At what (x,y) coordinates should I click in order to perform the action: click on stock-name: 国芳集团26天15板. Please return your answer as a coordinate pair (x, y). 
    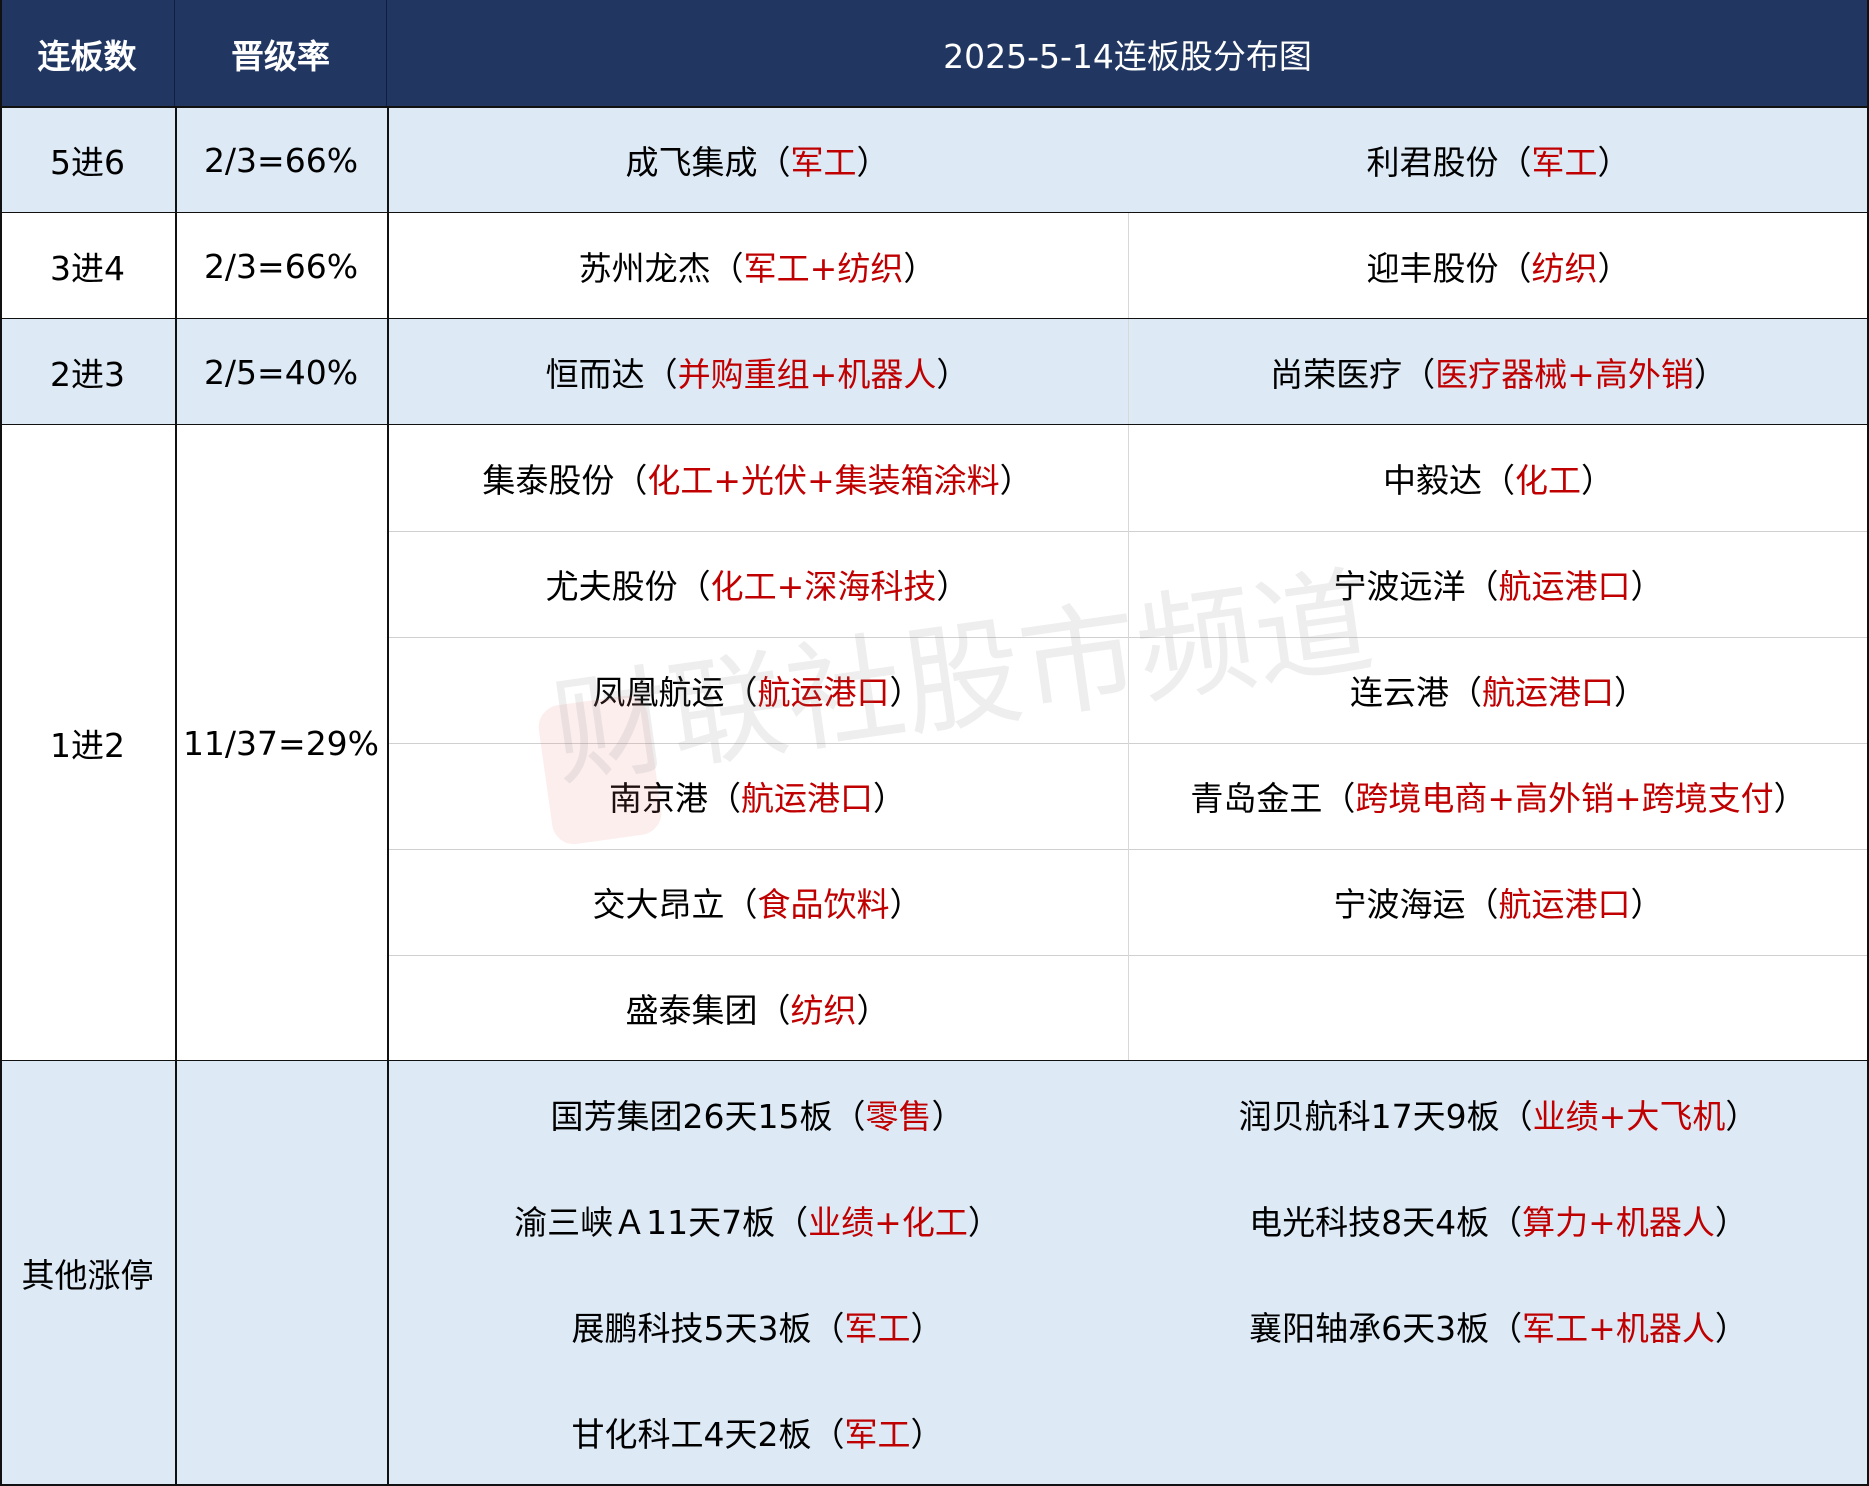
    Looking at the image, I should click on (691, 1116).